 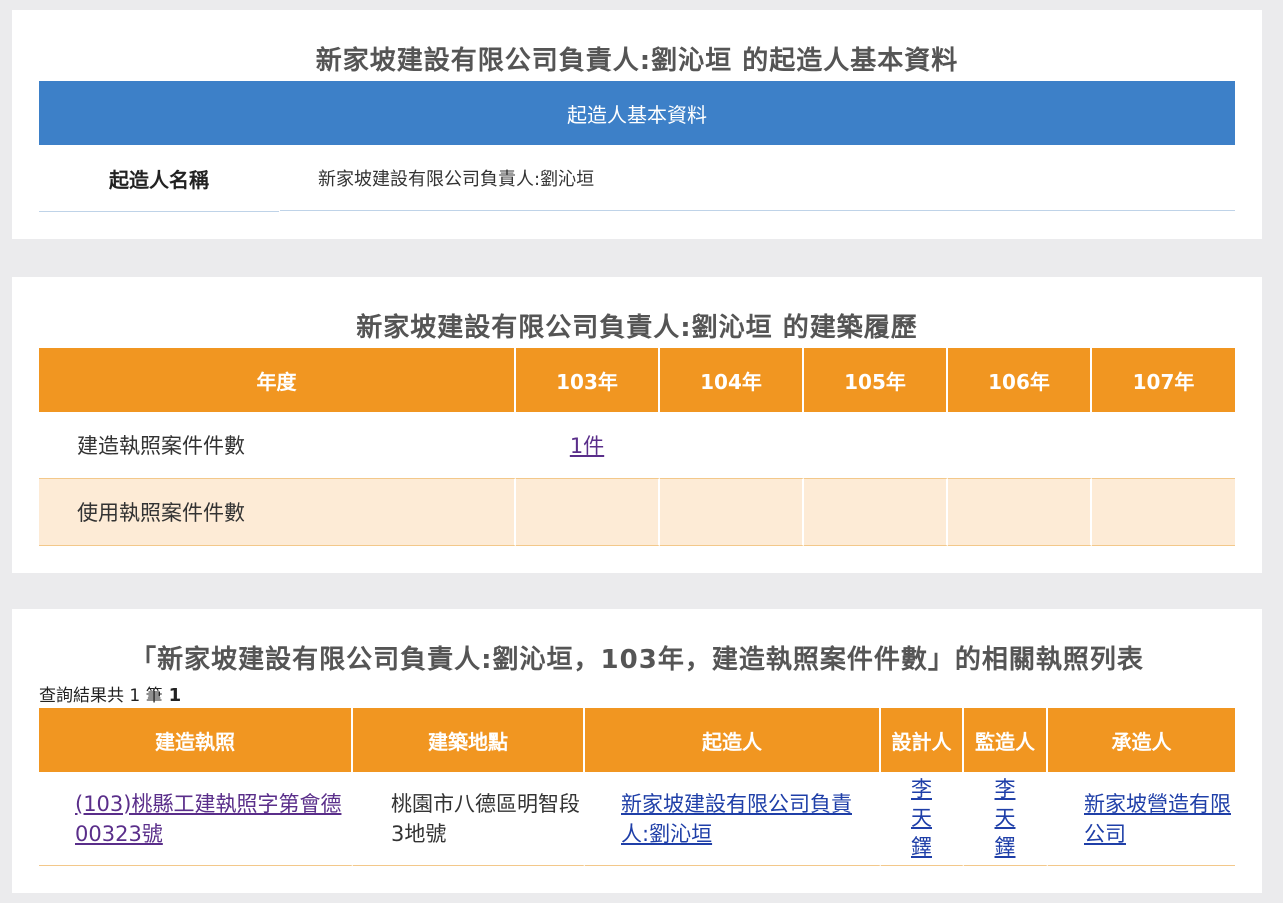 What do you see at coordinates (277, 445) in the screenshot?
I see `row-label-construction: 建造執照案件件數` at bounding box center [277, 445].